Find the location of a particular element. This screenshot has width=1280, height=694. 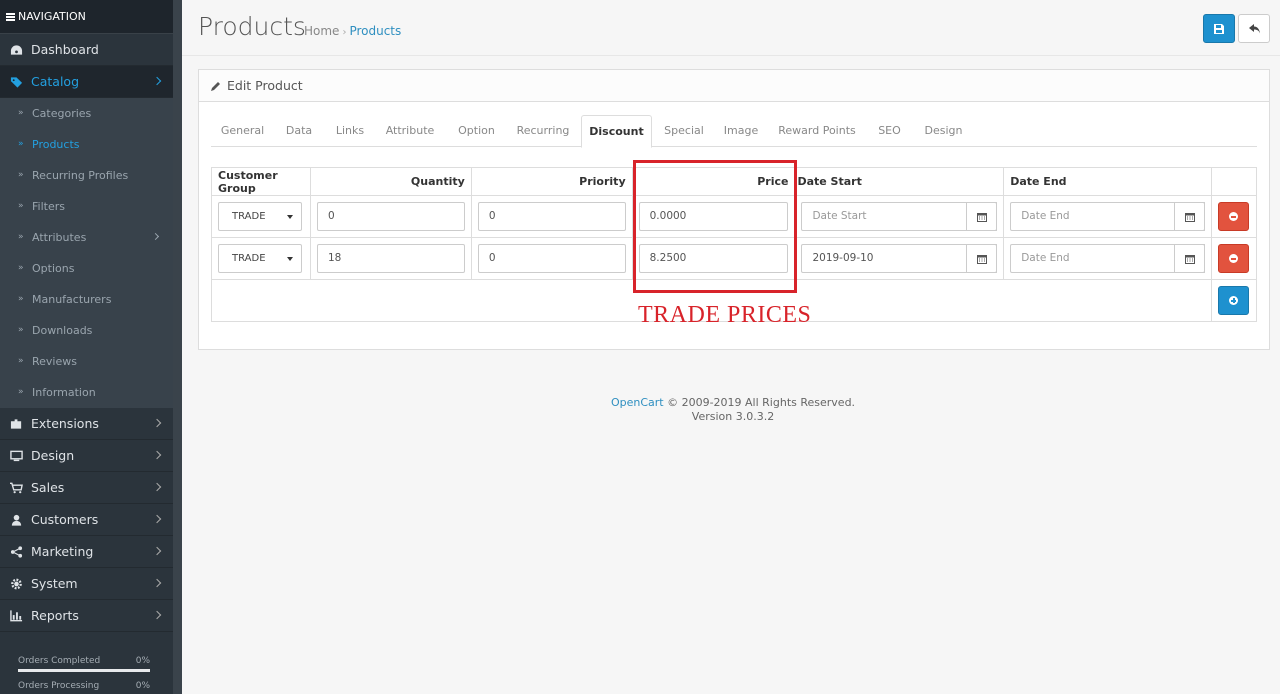

sidebar-item-label: Extensions is located at coordinates (65, 423).